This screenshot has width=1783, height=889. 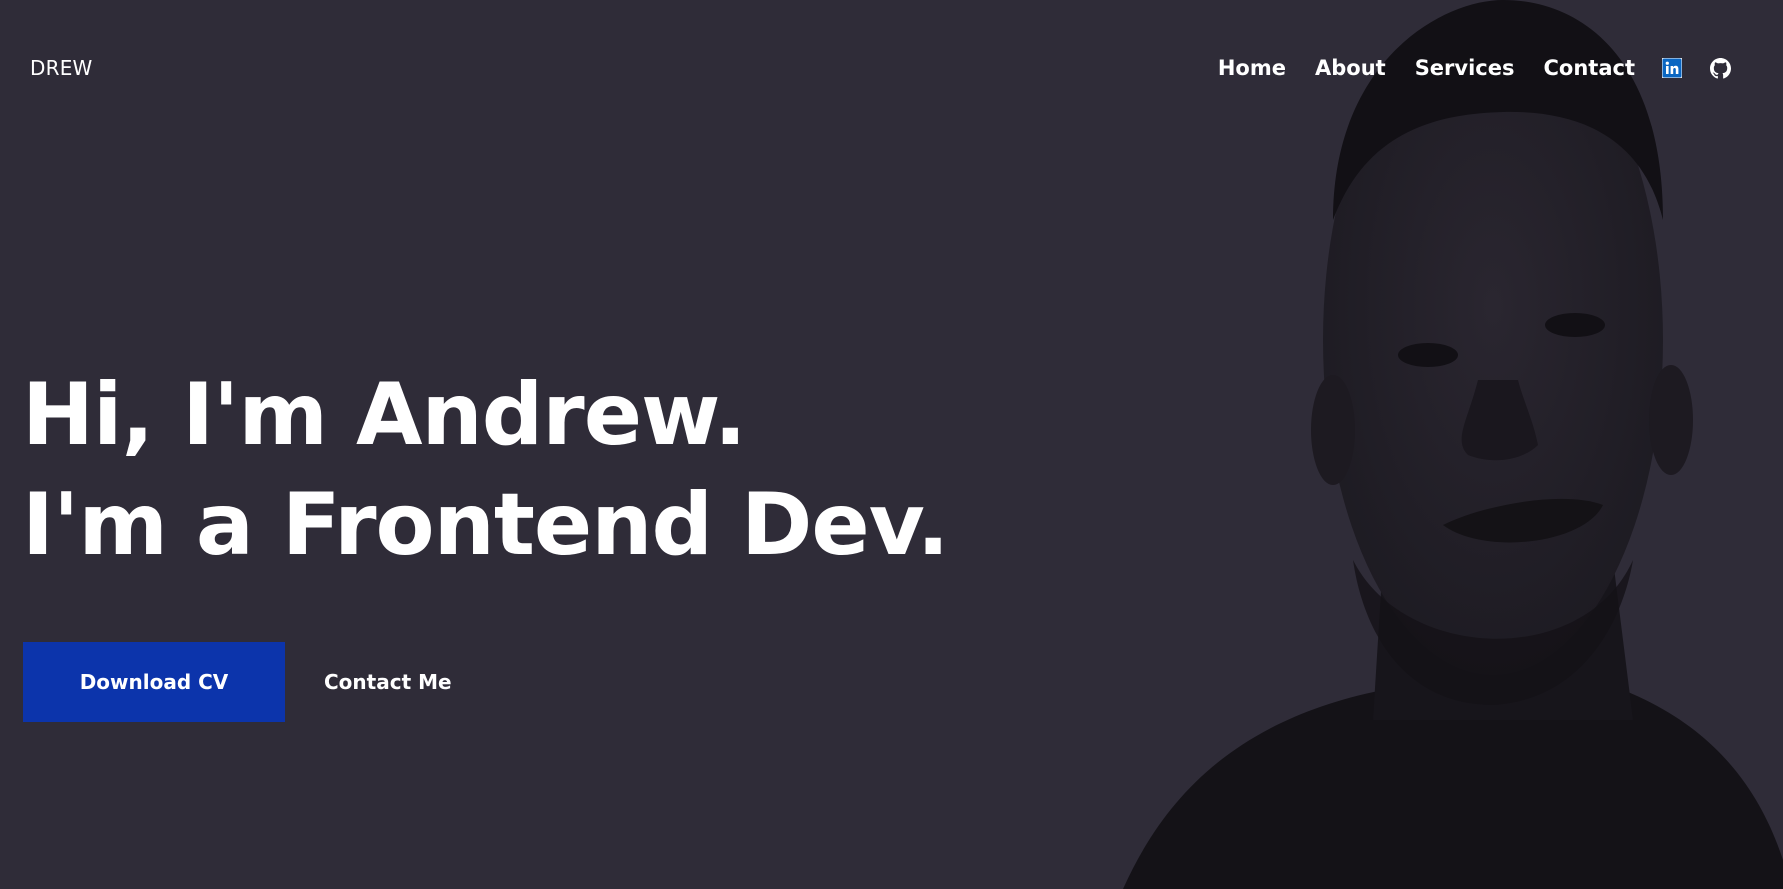 I want to click on hero-heading-line-2: I'm a Frontend Dev., so click(x=485, y=525).